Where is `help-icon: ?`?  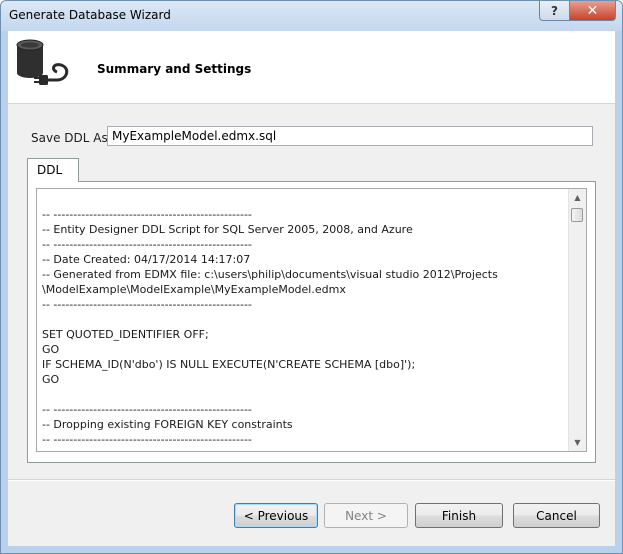 help-icon: ? is located at coordinates (554, 10).